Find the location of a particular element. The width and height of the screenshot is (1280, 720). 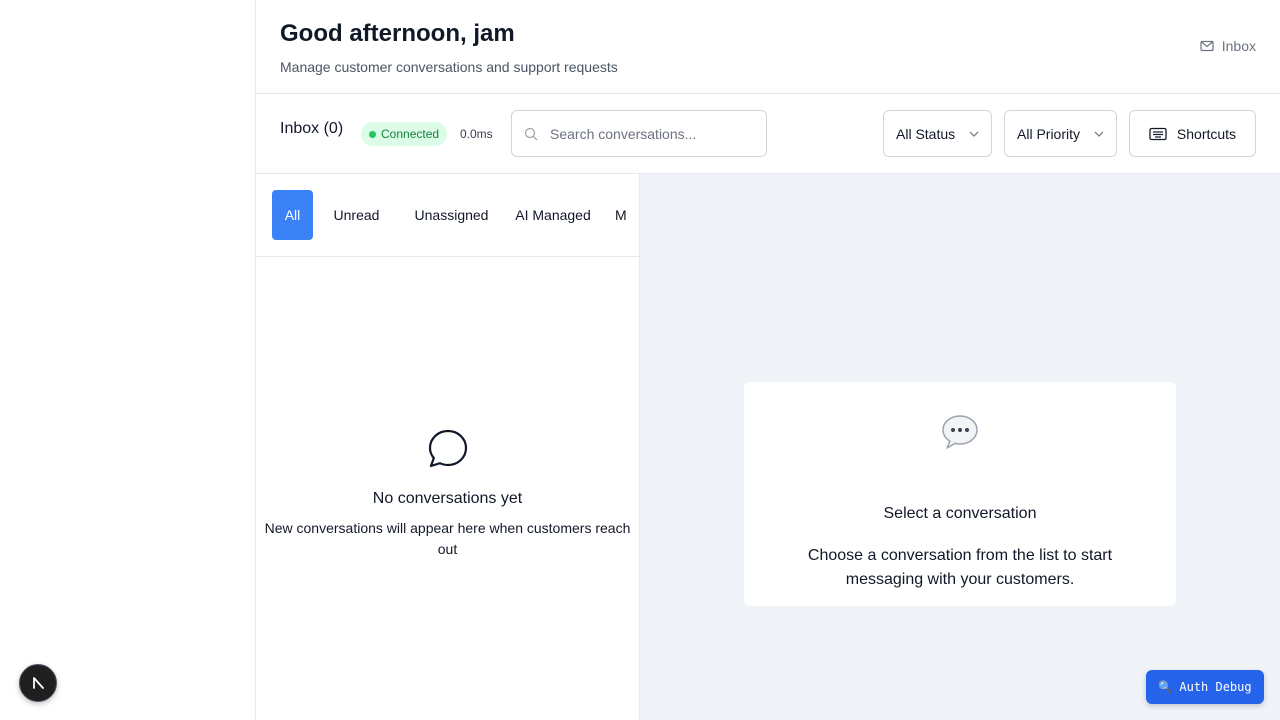

connection-status-badge: Connected is located at coordinates (404, 134).